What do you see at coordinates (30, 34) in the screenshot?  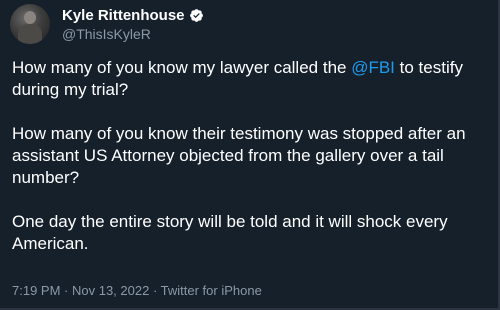 I see `avatar-figure-body` at bounding box center [30, 34].